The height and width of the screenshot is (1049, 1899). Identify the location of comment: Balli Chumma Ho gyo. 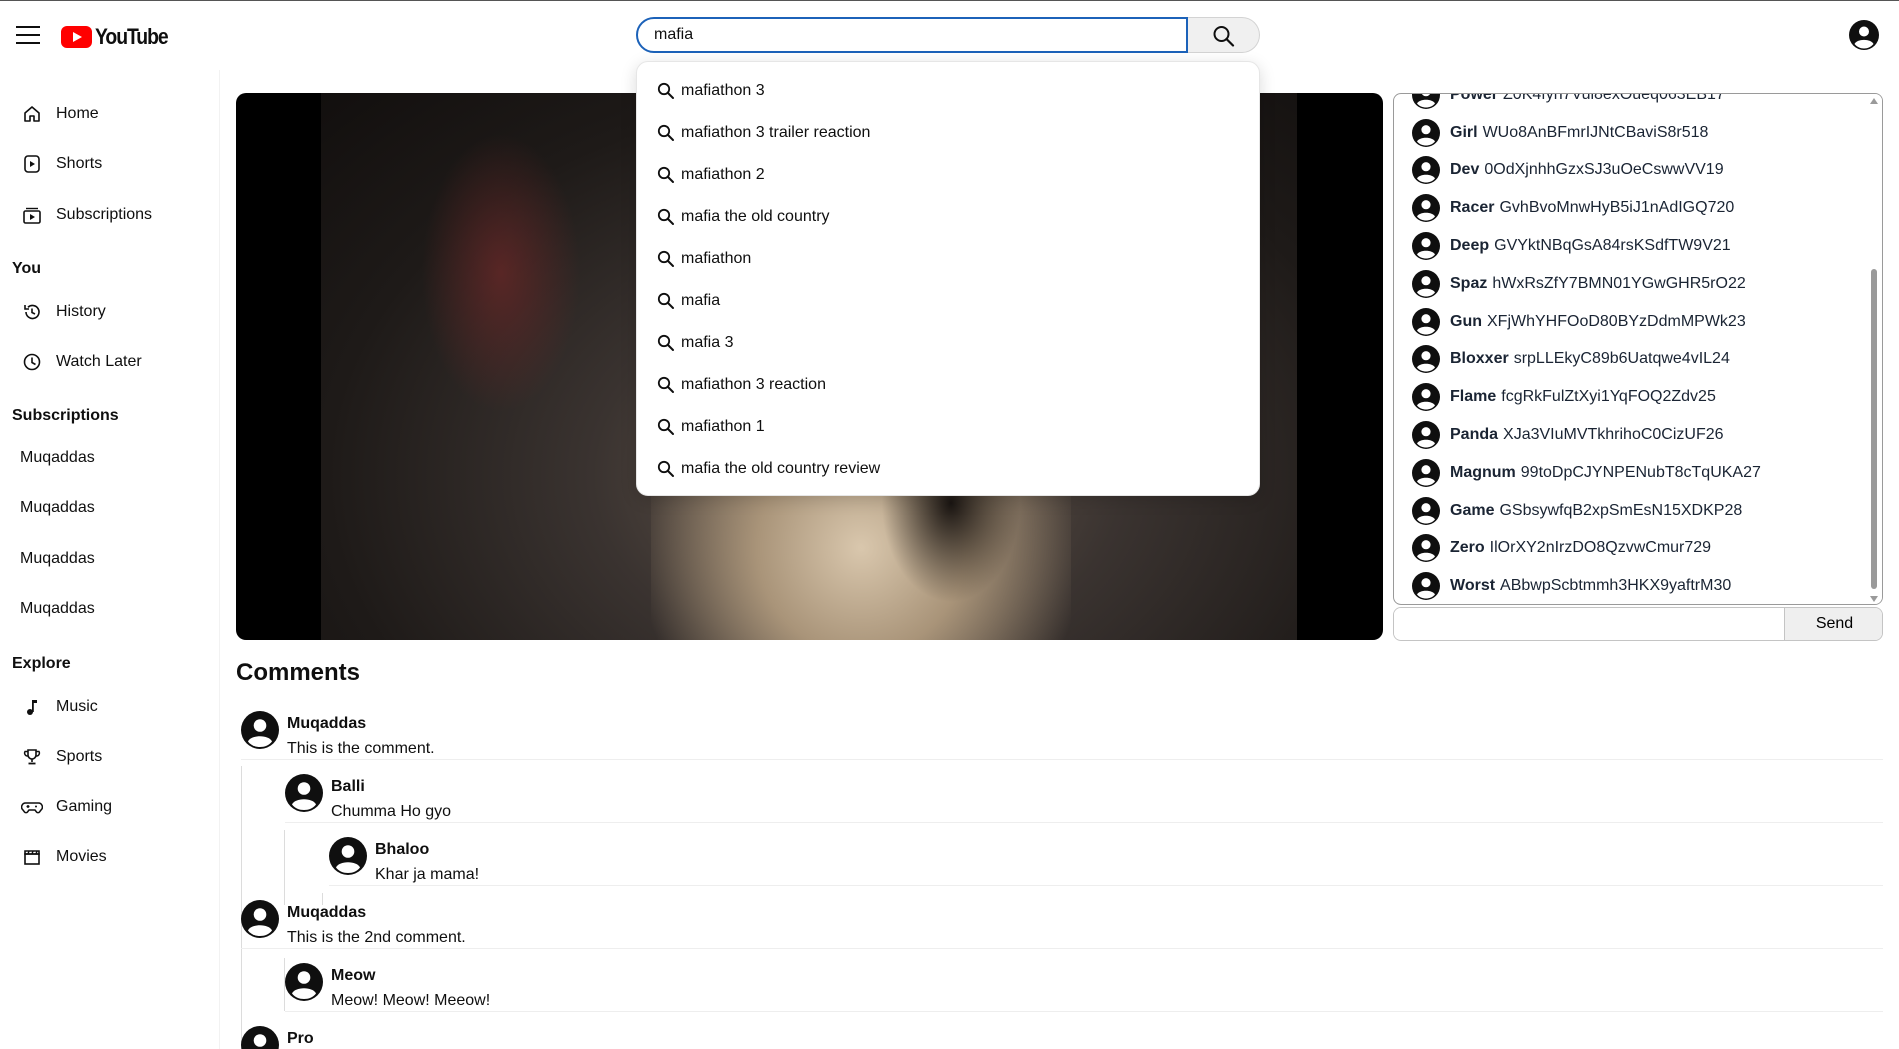
(368, 798).